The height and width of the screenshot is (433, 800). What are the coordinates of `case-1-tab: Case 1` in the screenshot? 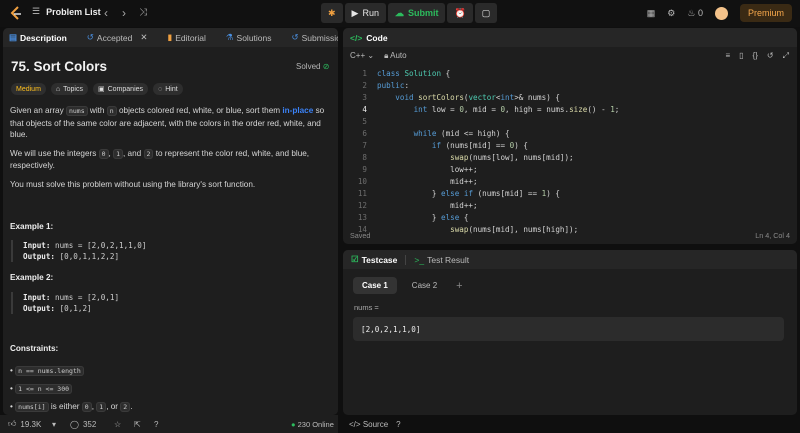 It's located at (375, 285).